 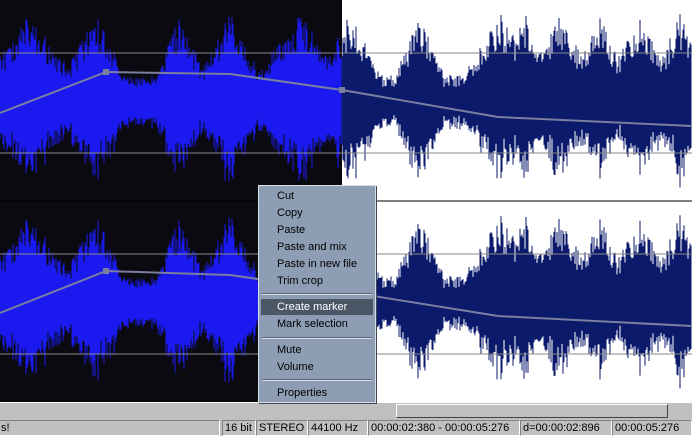 I want to click on menu-item-paste-in-new-file: Paste in new file, so click(x=317, y=264).